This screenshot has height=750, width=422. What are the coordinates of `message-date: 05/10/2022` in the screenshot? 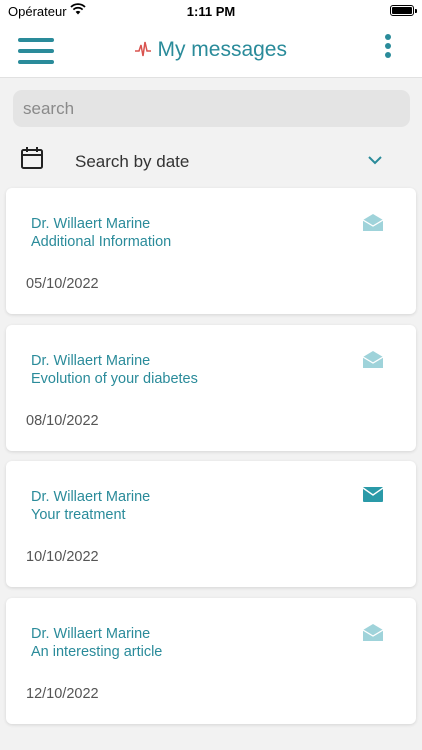 It's located at (62, 284).